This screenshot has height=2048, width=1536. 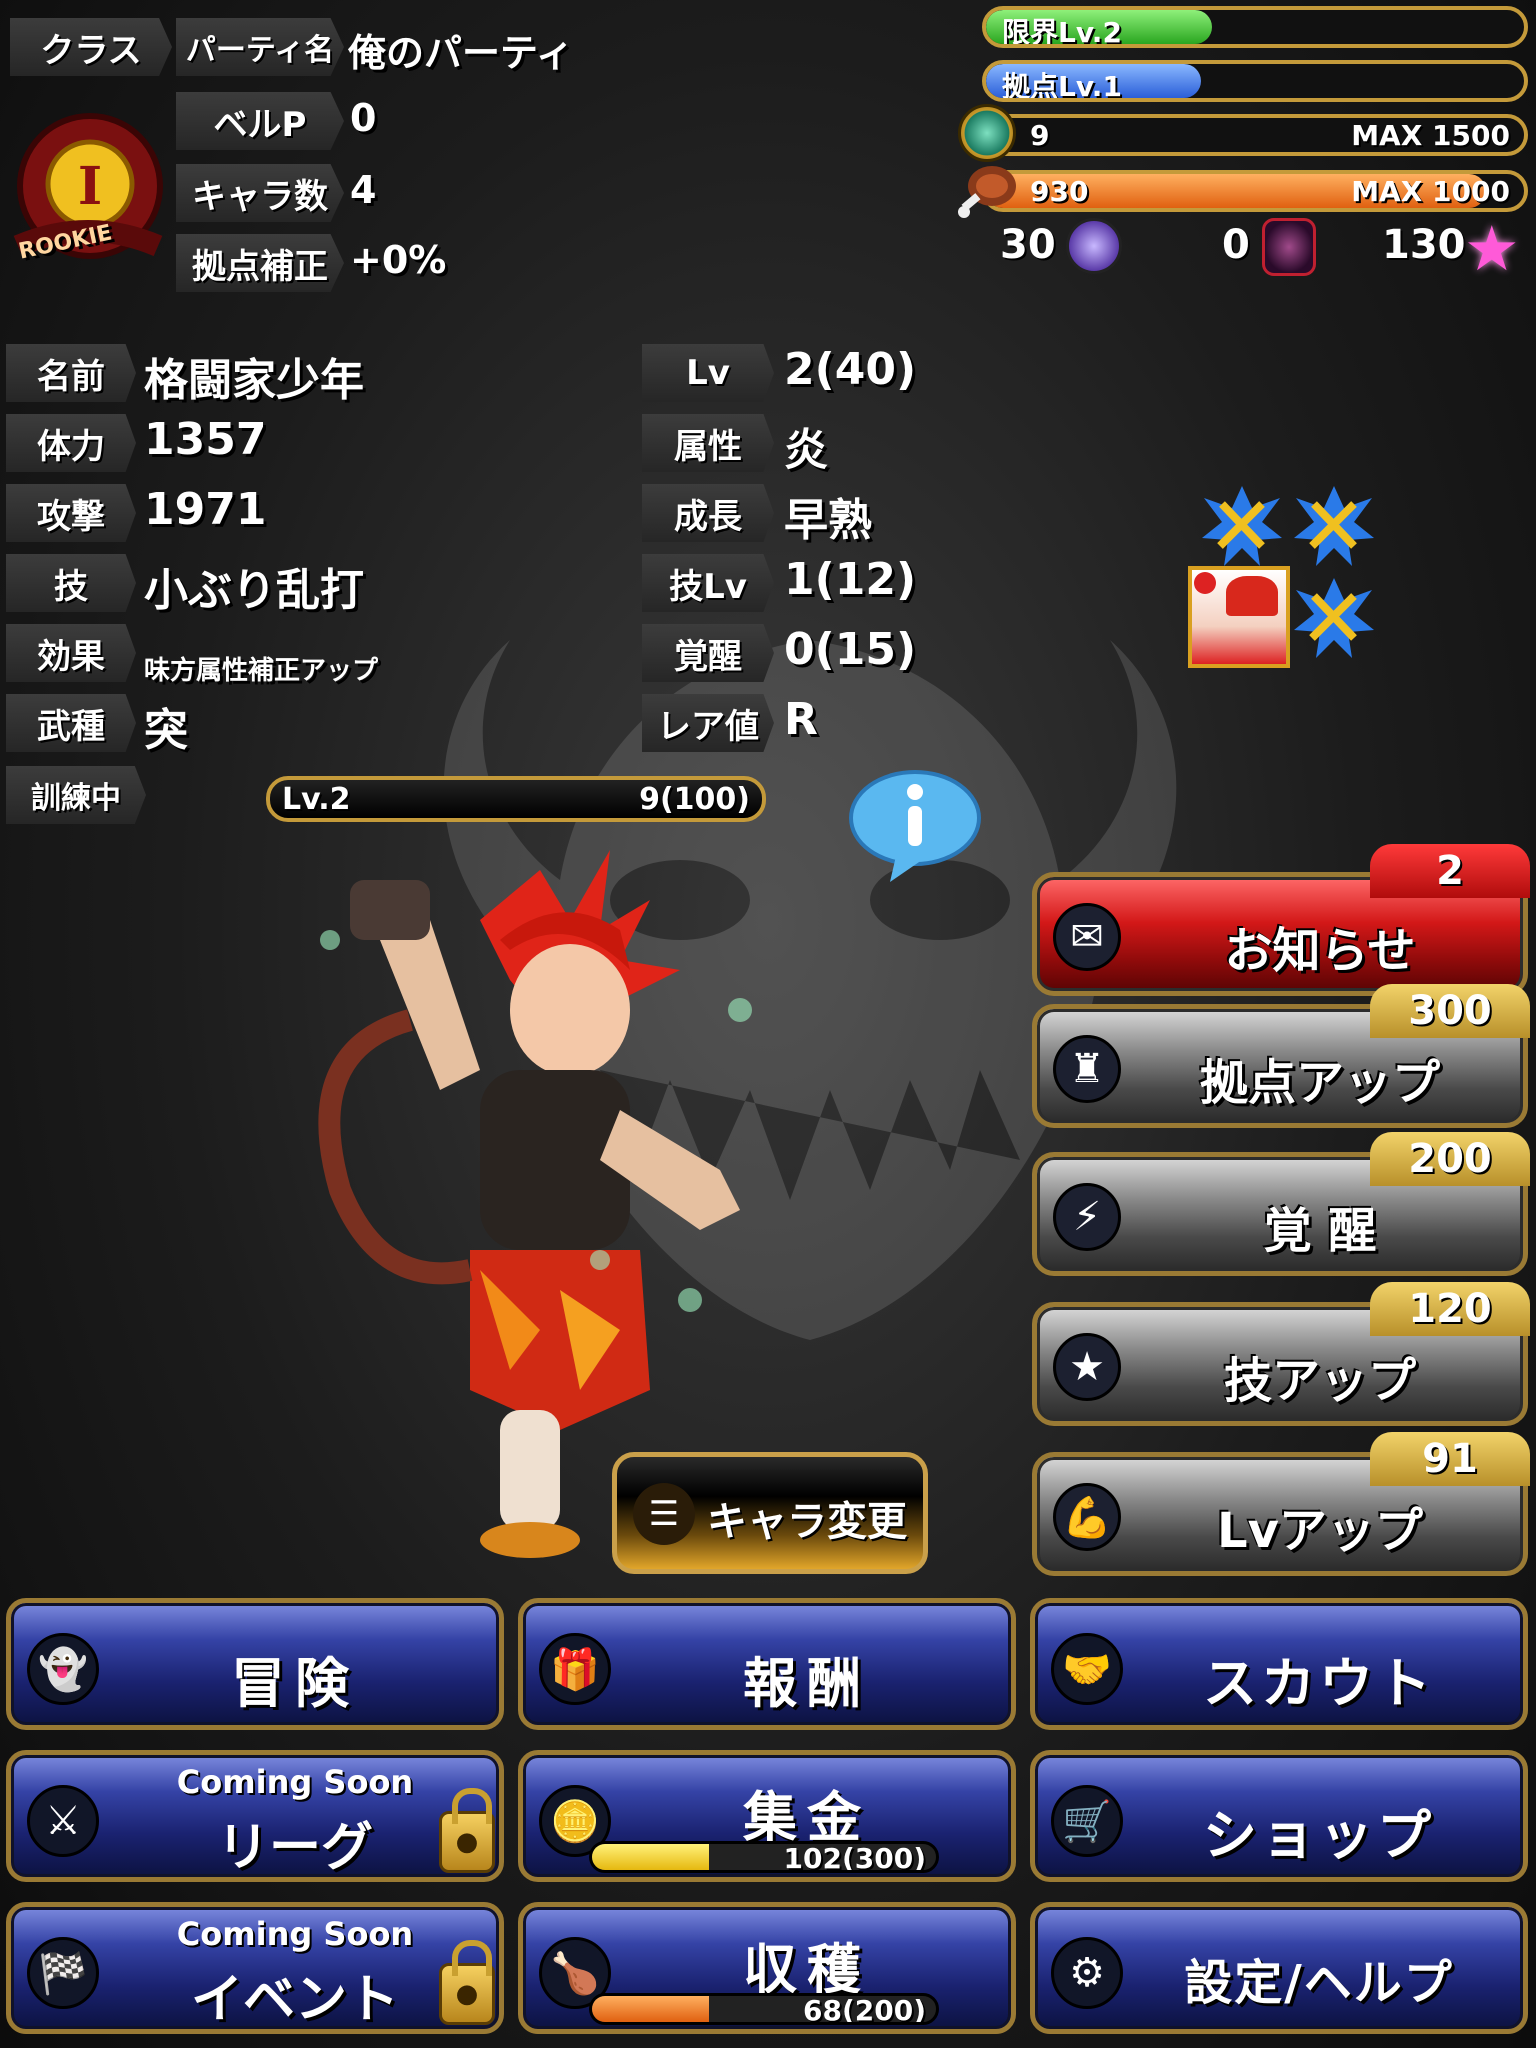 What do you see at coordinates (1319, 1083) in the screenshot?
I see `base-up-label: 拠点アップ` at bounding box center [1319, 1083].